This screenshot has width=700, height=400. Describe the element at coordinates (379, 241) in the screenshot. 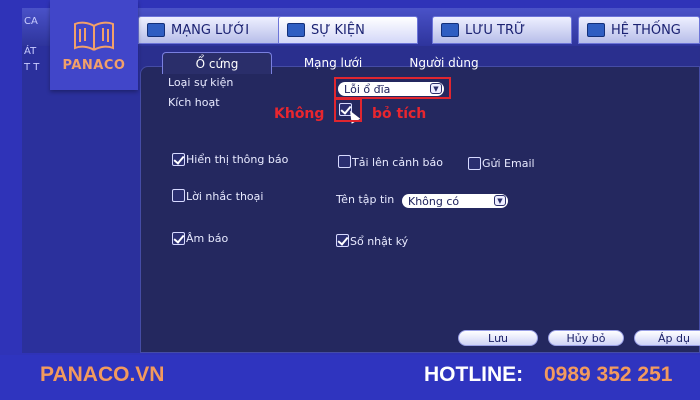

I see `log-label: Sổ nhật ký` at that location.